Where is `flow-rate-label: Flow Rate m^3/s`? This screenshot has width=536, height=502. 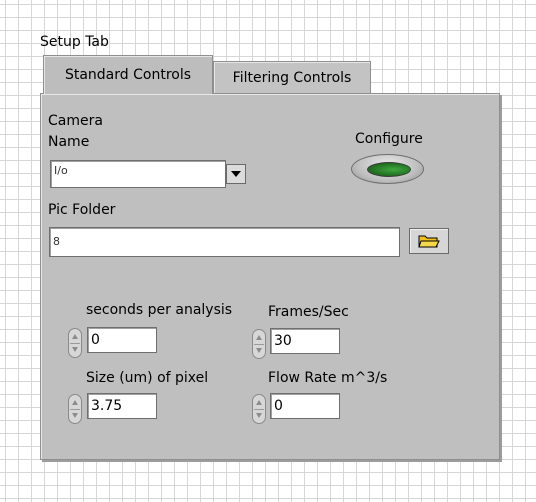
flow-rate-label: Flow Rate m^3/s is located at coordinates (328, 378).